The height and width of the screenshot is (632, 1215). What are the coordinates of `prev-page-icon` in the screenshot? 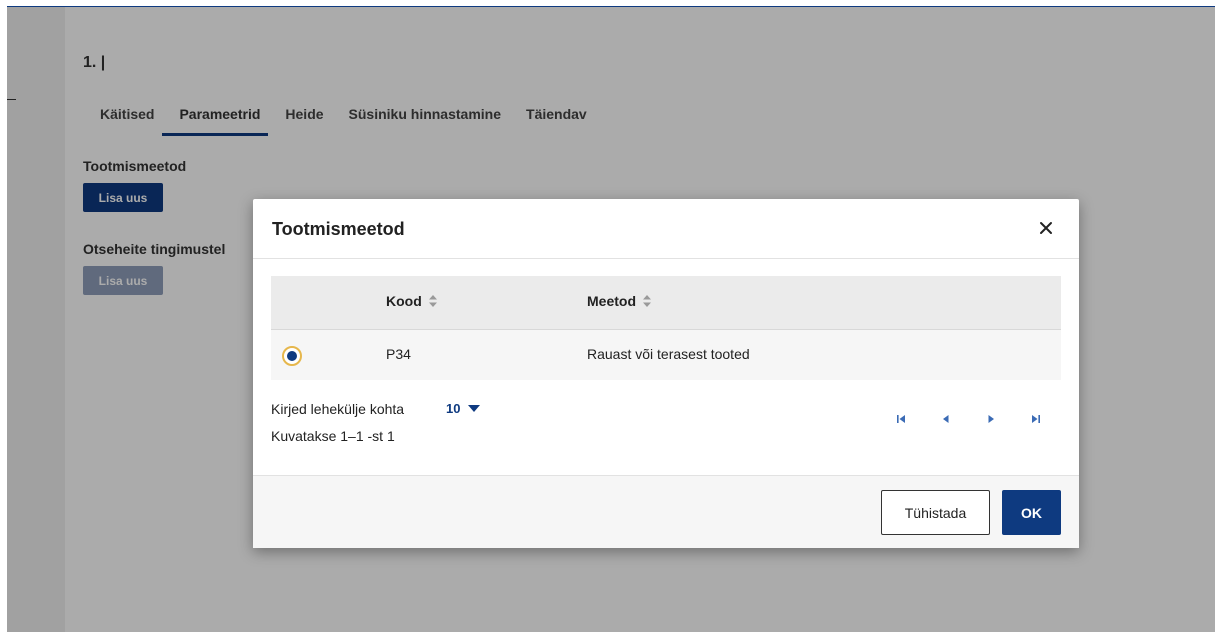 It's located at (946, 419).